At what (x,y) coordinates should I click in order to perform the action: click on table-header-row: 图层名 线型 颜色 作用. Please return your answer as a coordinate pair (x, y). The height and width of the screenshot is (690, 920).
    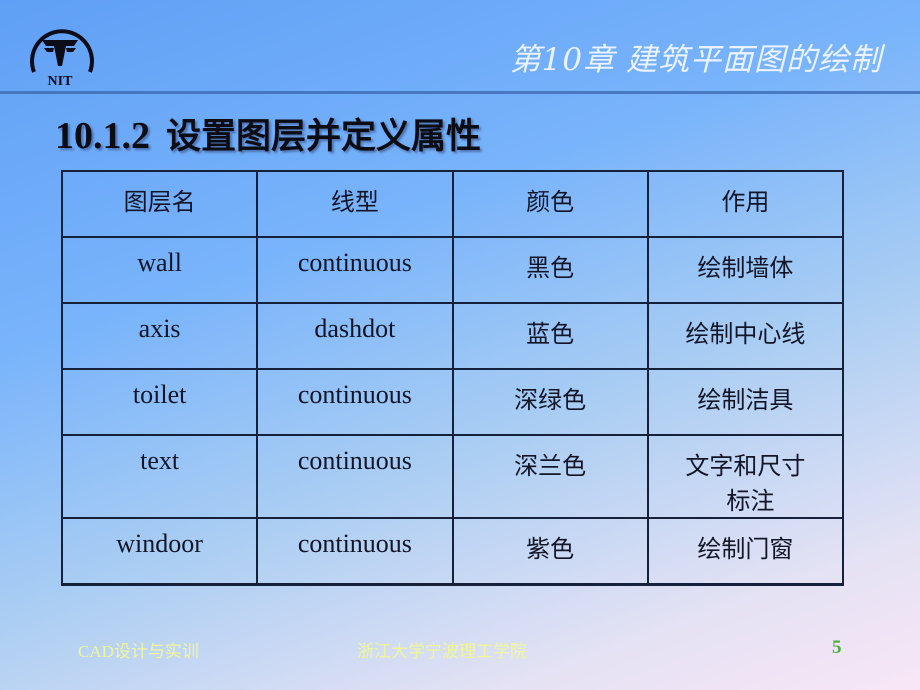
    Looking at the image, I should click on (452, 204).